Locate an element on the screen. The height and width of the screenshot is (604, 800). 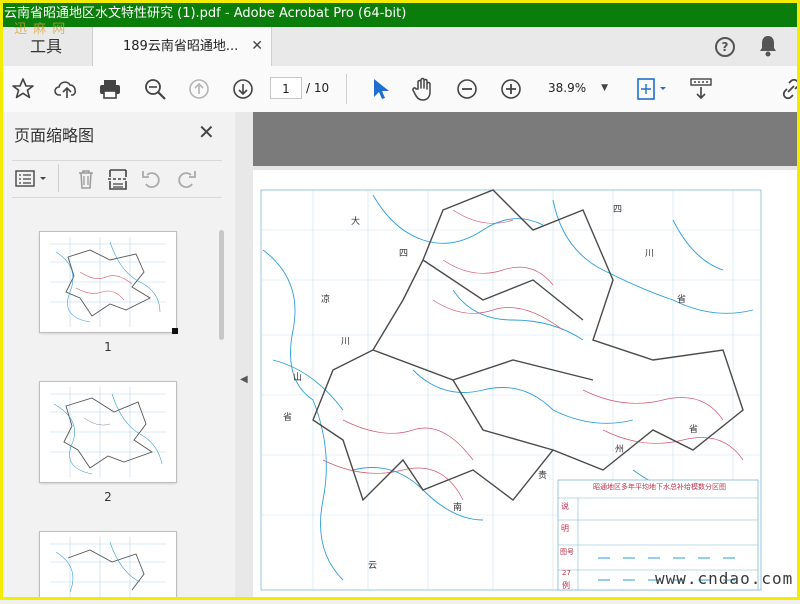
region-label: 州 is located at coordinates (620, 450).